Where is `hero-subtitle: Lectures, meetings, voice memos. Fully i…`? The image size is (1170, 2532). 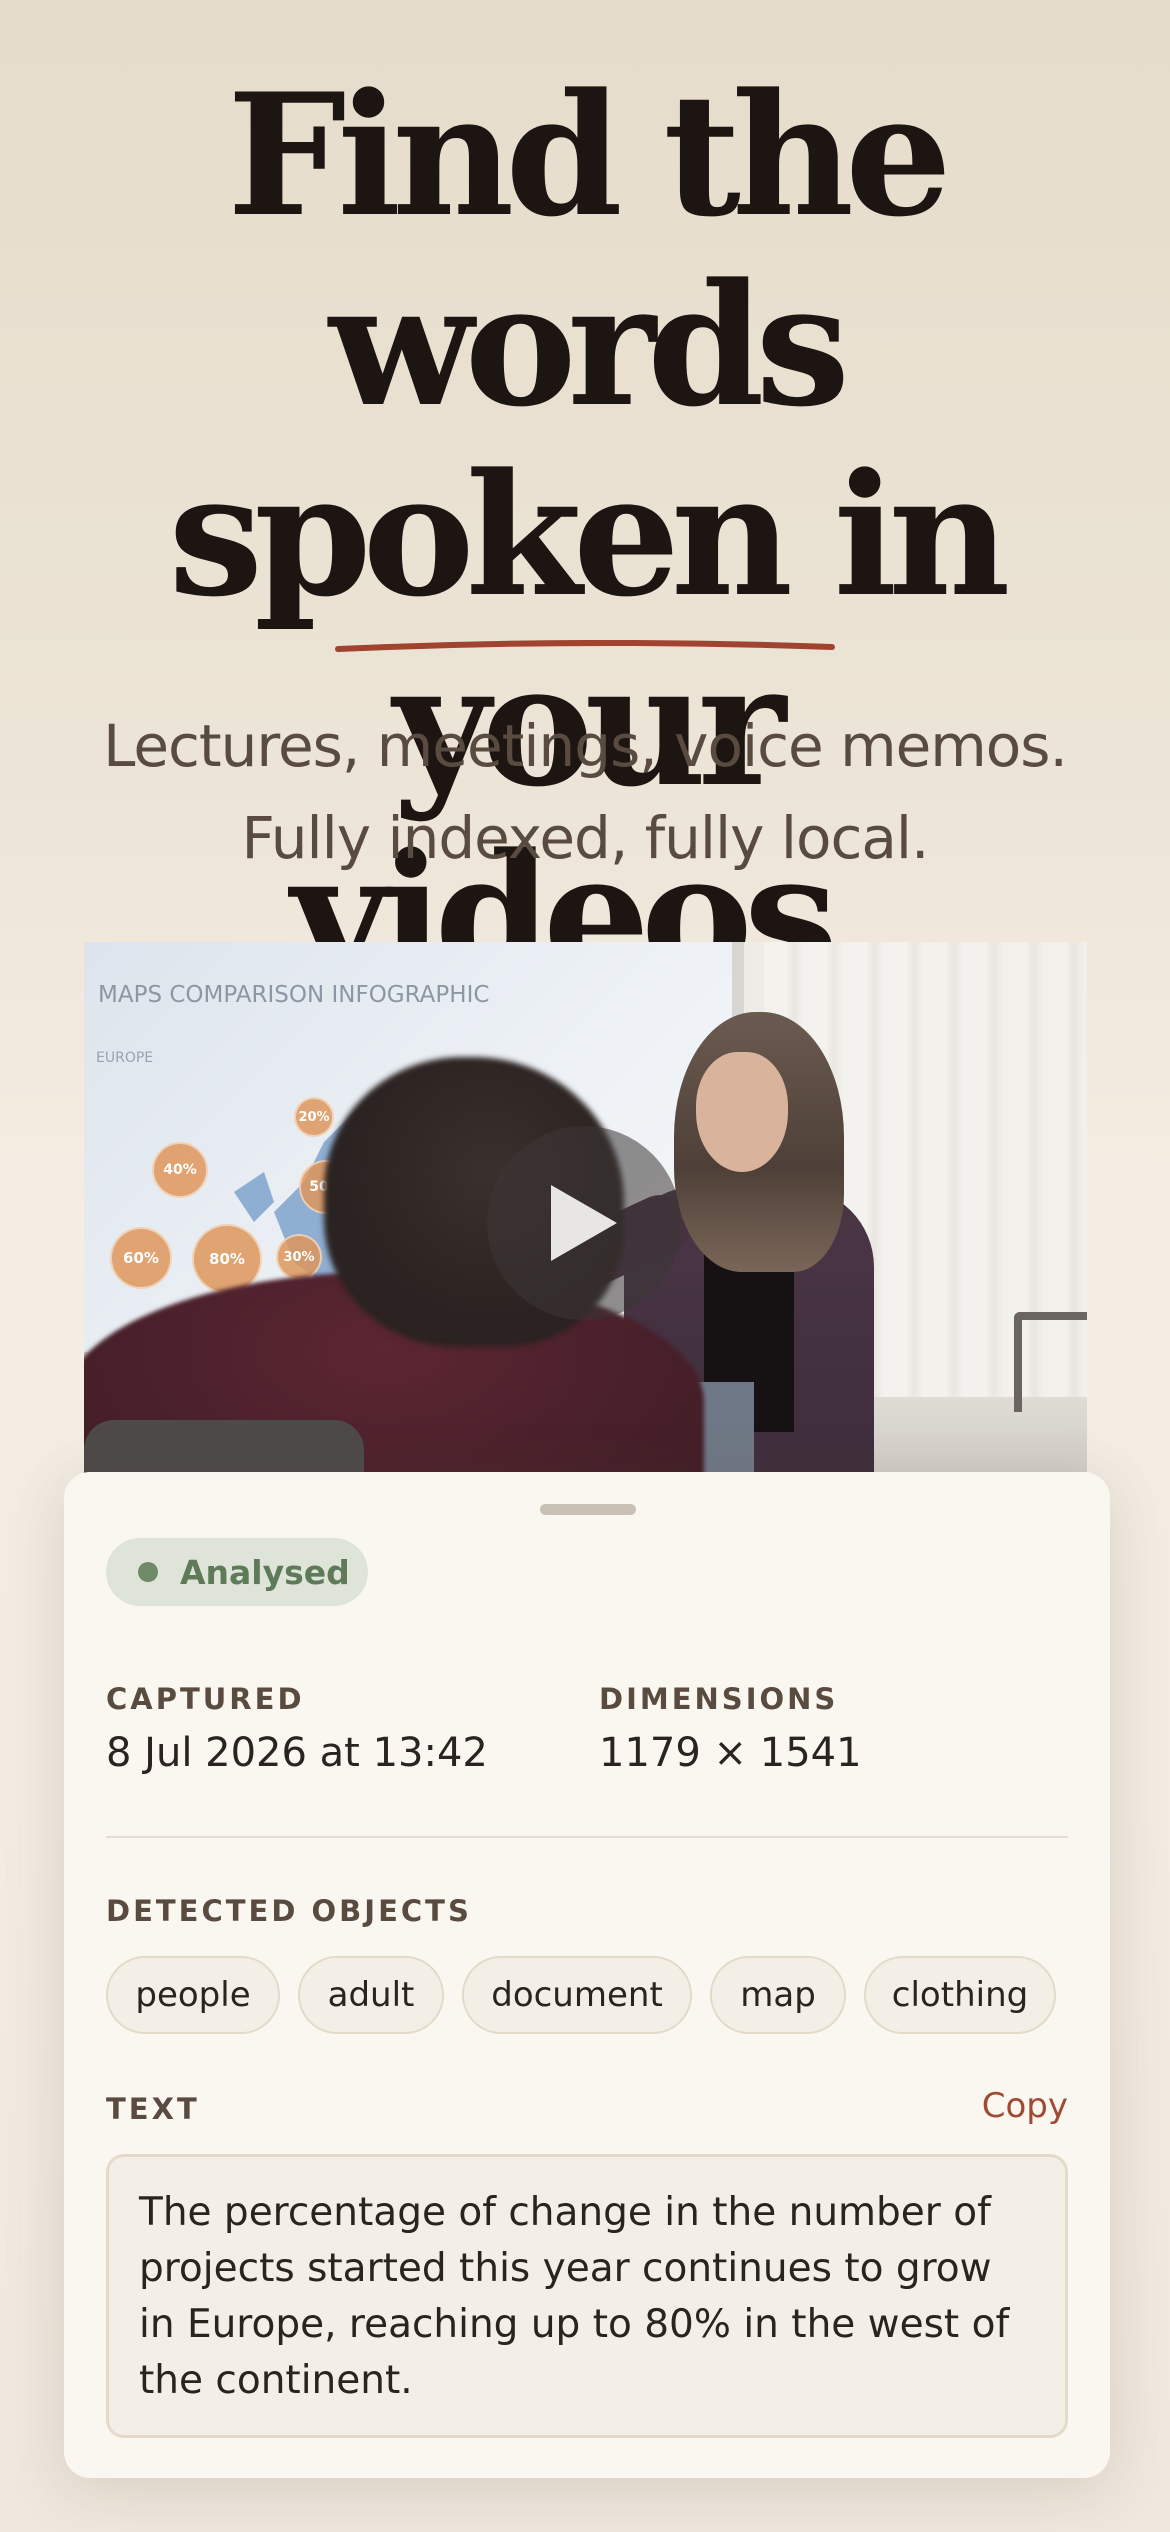 hero-subtitle: Lectures, meetings, voice memos. Fully i… is located at coordinates (585, 792).